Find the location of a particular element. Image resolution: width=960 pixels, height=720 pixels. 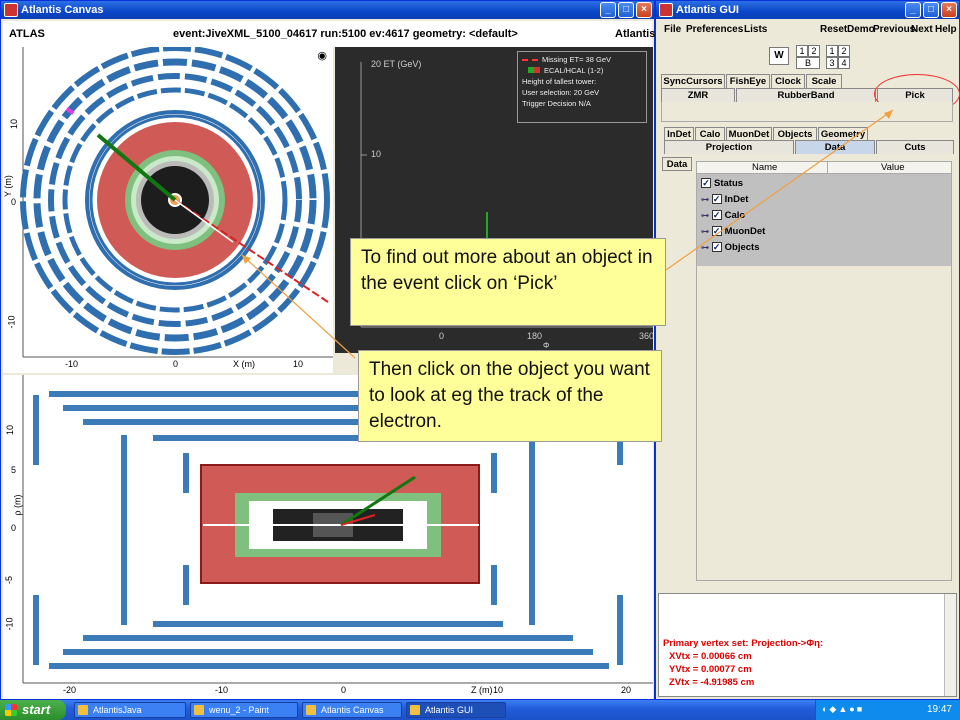

gui-window-title: Atlantis GUI is located at coordinates (707, 10).